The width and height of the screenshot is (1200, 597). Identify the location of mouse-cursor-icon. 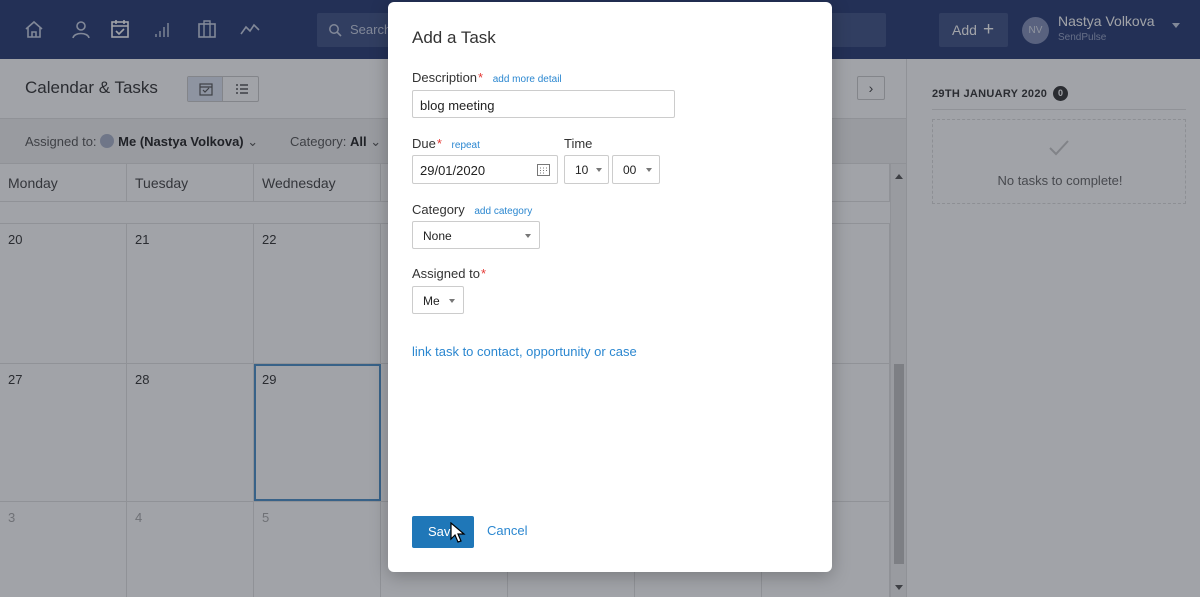
(458, 532).